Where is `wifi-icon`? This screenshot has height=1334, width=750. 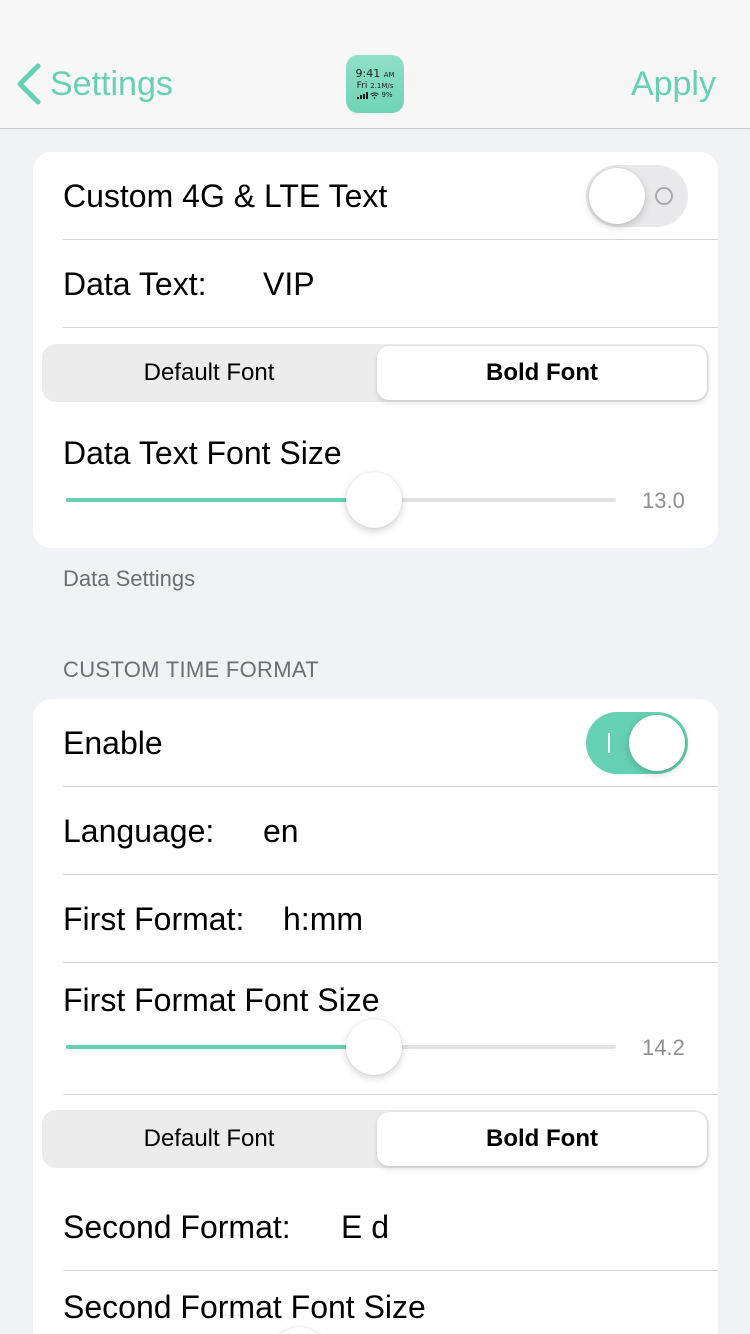 wifi-icon is located at coordinates (375, 95).